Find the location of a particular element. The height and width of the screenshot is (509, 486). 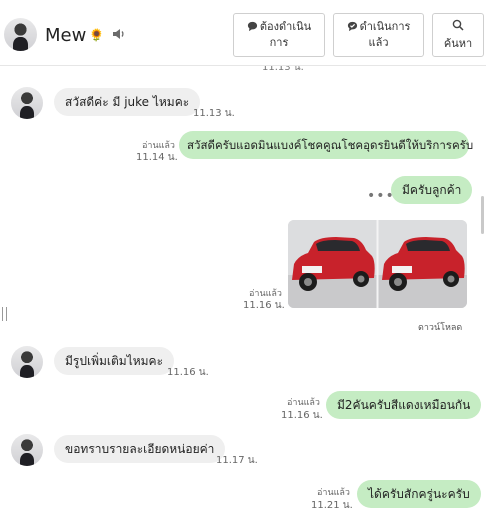

outgoing-message: มี2คันครับสีแดงเหมือนกัน is located at coordinates (404, 405).